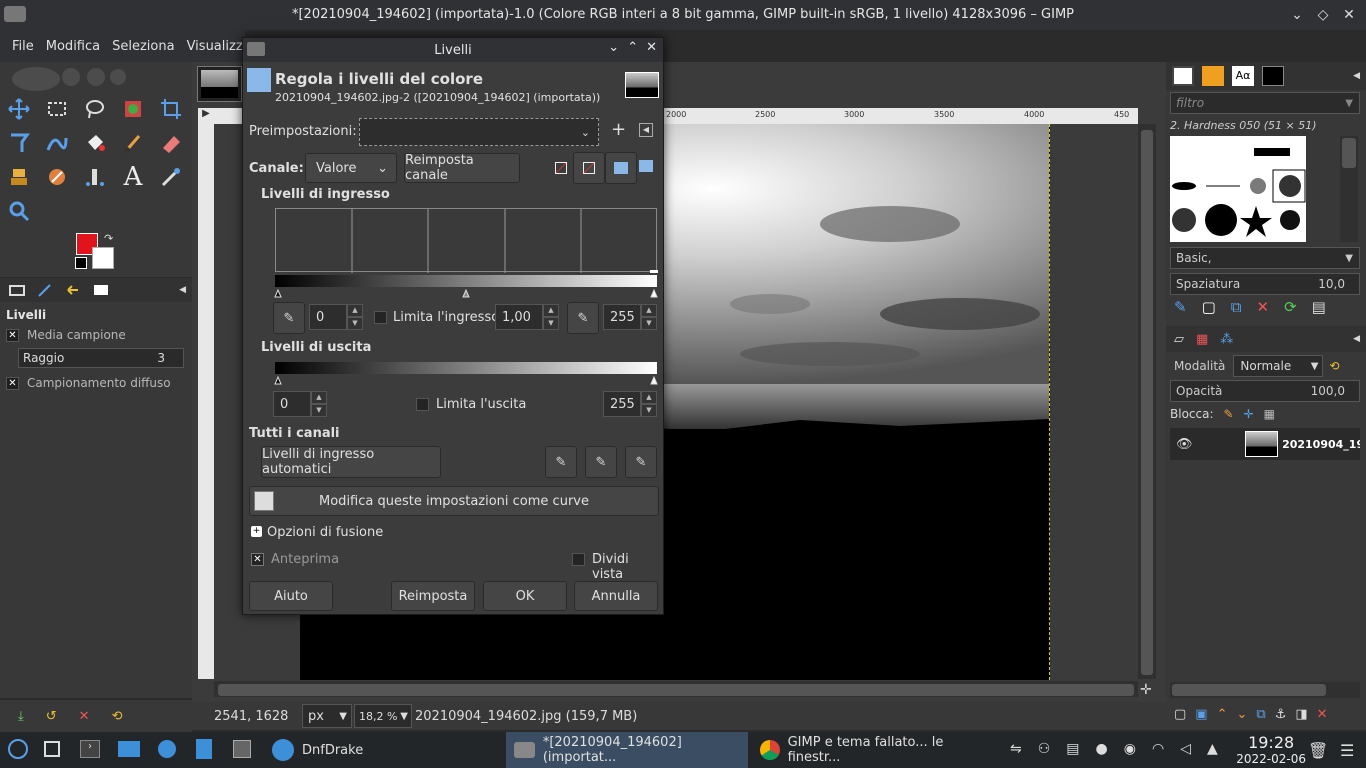 The image size is (1366, 768). I want to click on vertical-scrollbar, so click(1147, 401).